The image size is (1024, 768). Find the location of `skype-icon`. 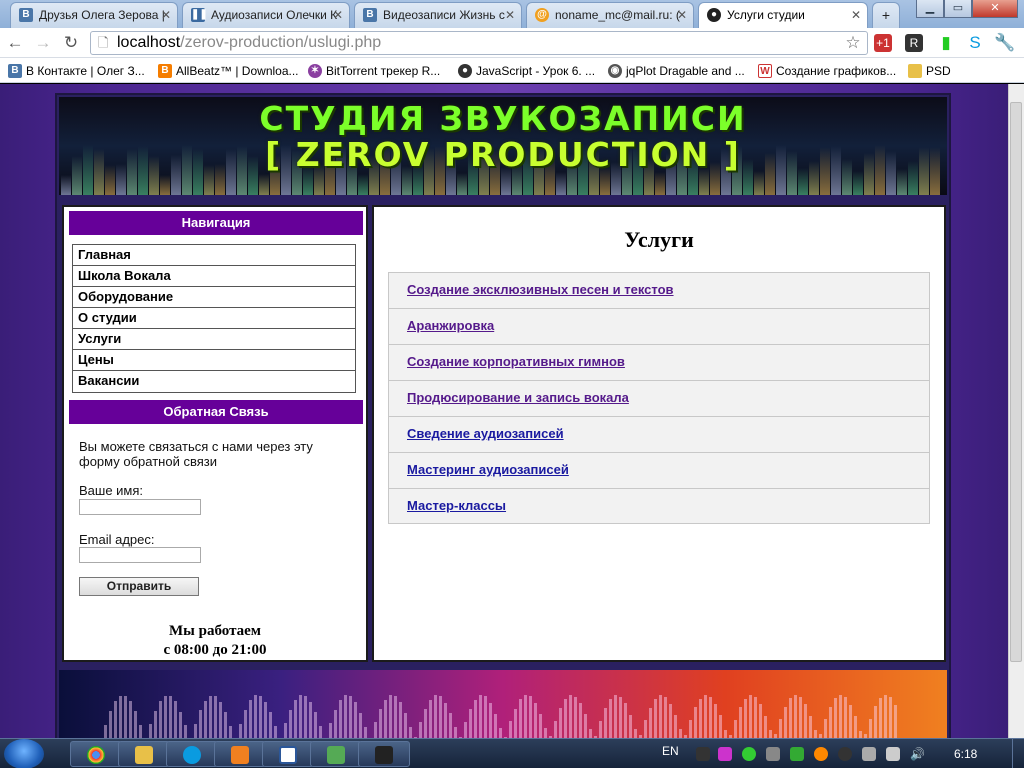

skype-icon is located at coordinates (192, 755).